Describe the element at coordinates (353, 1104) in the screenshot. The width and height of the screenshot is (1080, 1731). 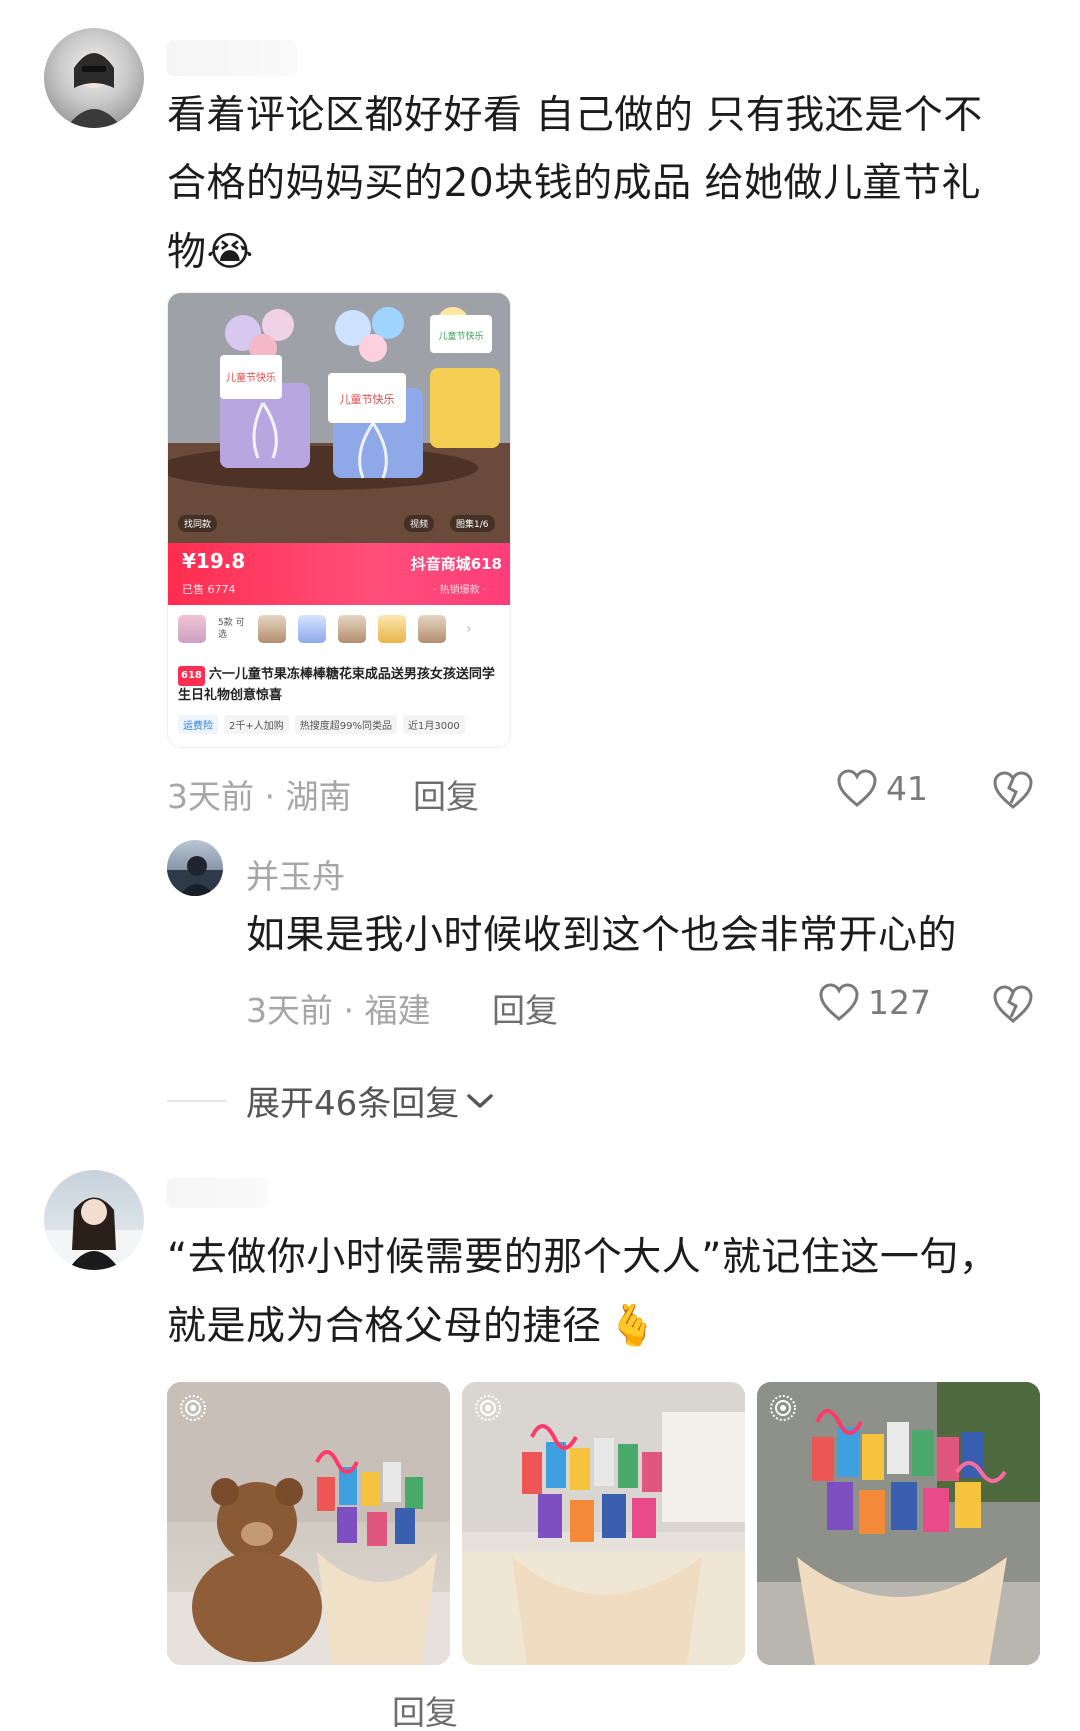
I see `expand-replies-label: 展开46条回复` at that location.